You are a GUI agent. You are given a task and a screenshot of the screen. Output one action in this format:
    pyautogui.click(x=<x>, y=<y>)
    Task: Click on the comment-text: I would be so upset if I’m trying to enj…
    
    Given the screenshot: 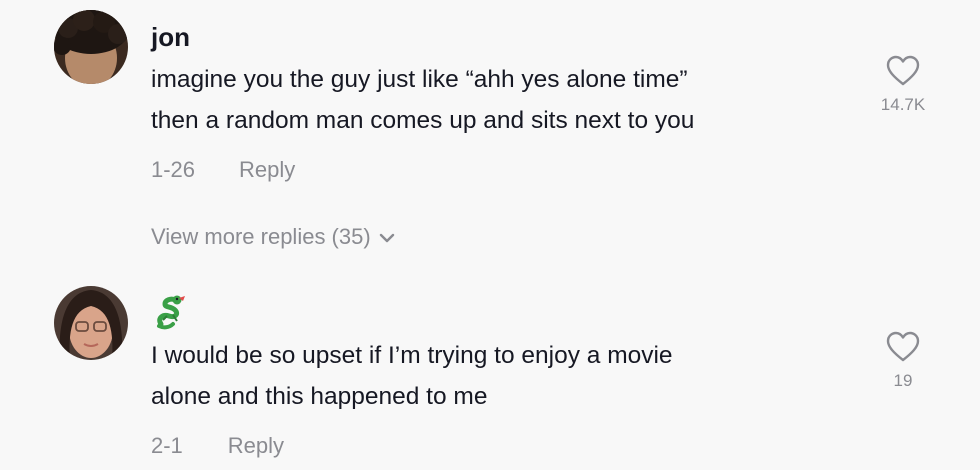 What is the action you would take?
    pyautogui.click(x=501, y=376)
    